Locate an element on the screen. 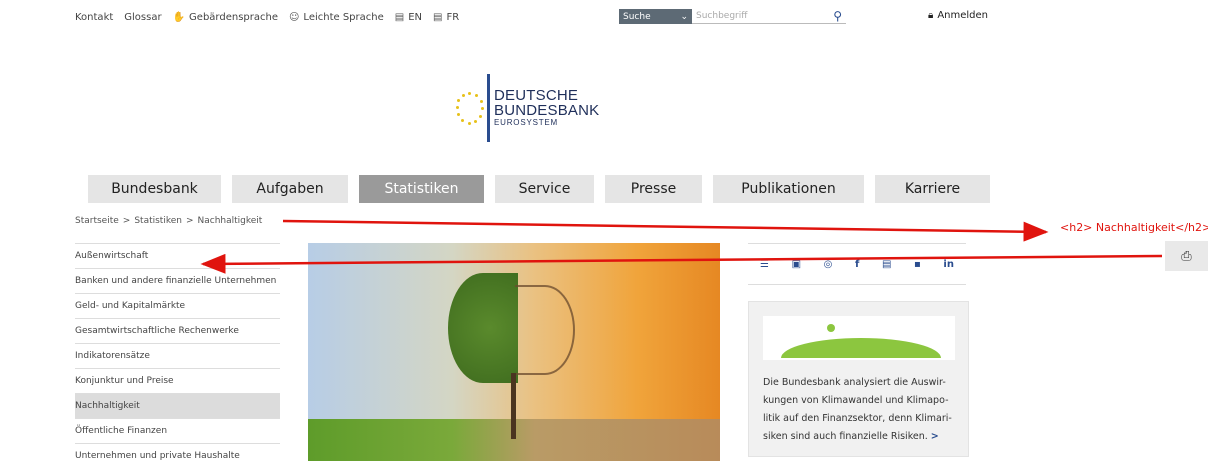 The width and height of the screenshot is (1208, 461). nav-aufgaben: Aufgaben is located at coordinates (290, 189).